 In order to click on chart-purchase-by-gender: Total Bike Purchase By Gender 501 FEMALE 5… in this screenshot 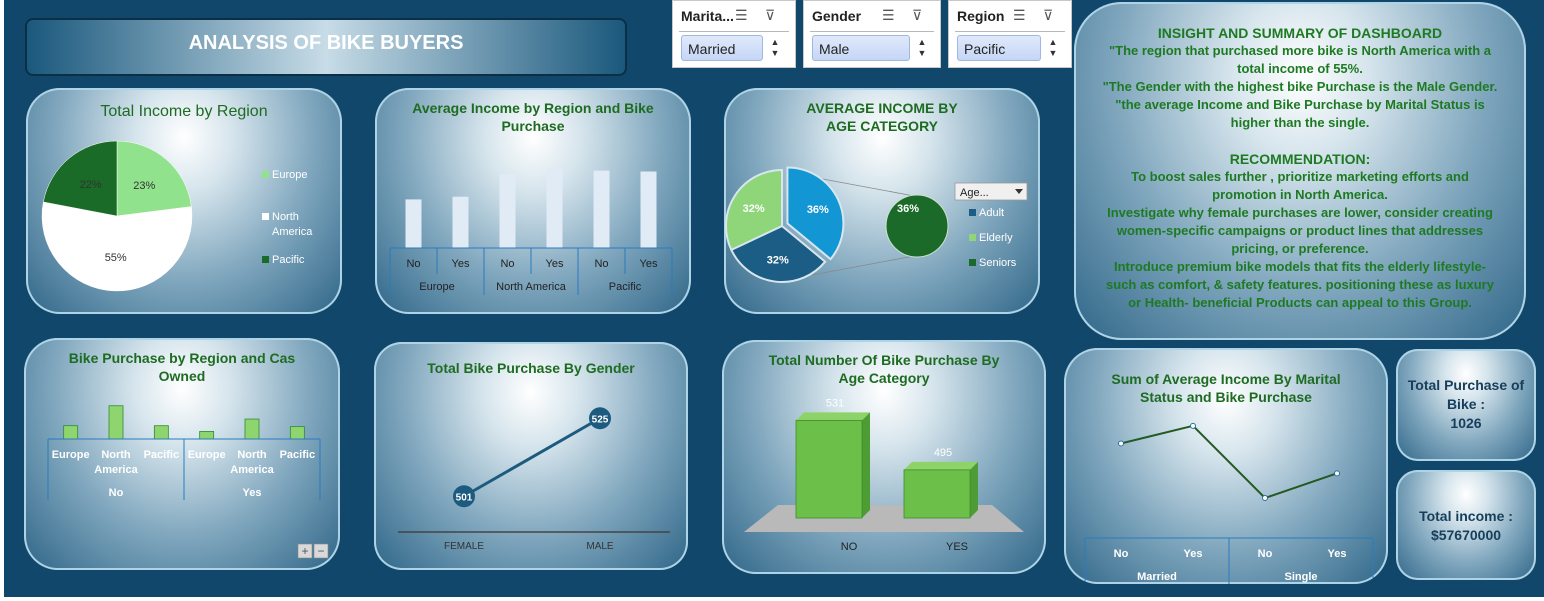, I will do `click(531, 456)`.